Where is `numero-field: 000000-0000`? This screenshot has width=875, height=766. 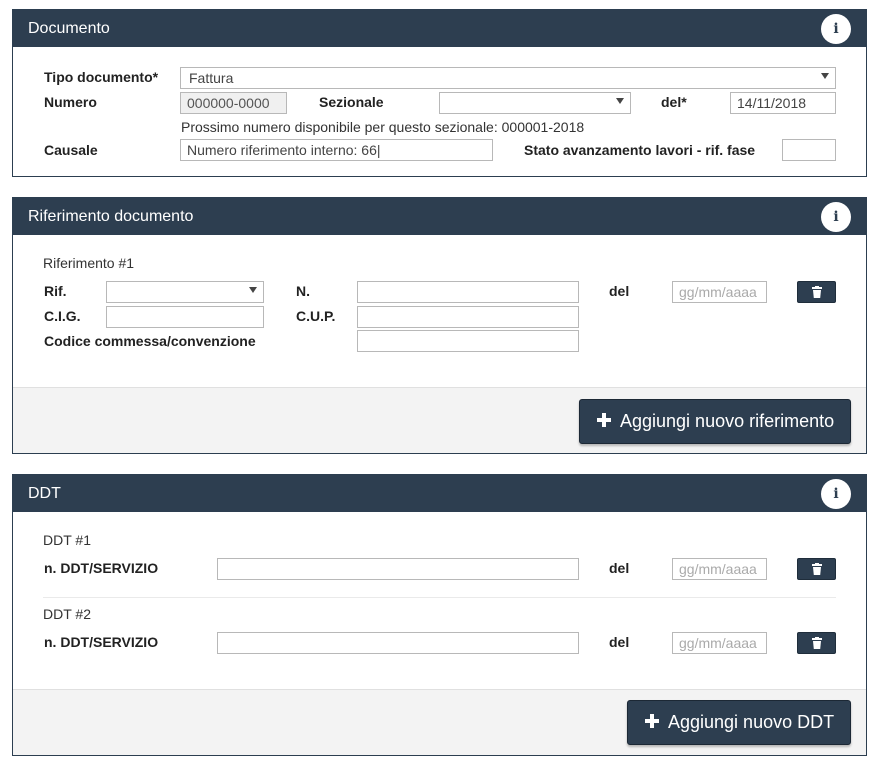
numero-field: 000000-0000 is located at coordinates (233, 103).